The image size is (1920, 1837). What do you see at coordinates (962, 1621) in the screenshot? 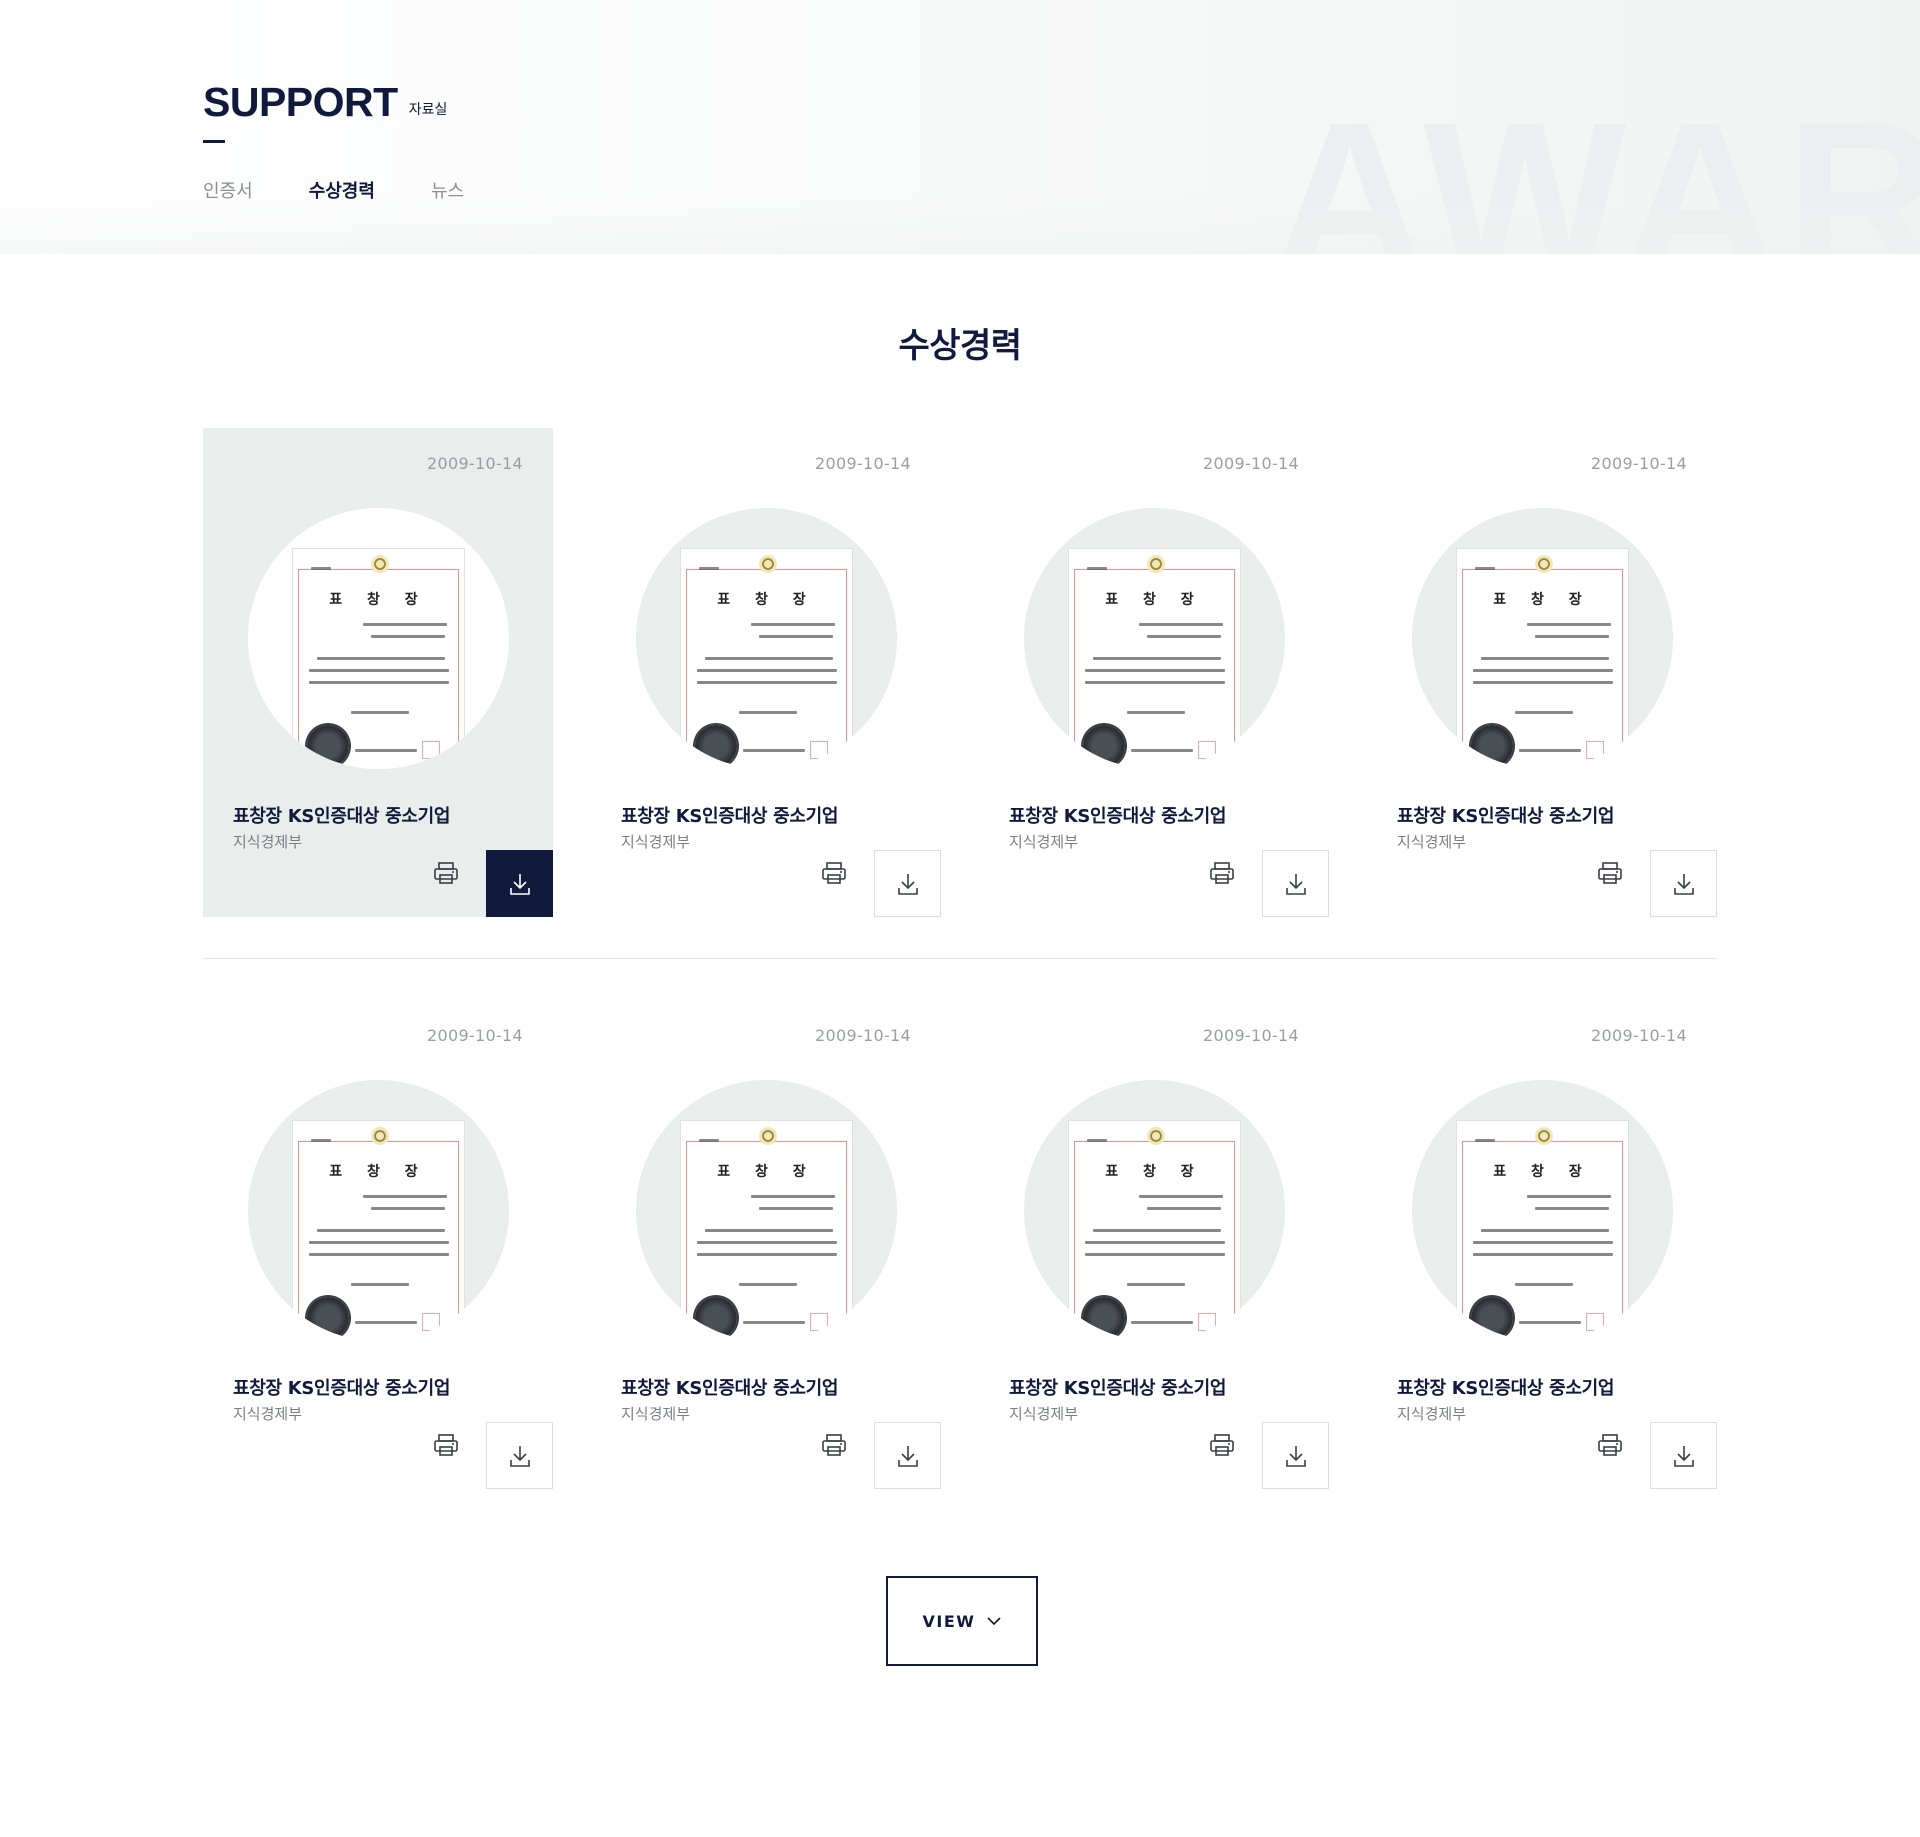
I see `view-more-button: VIEW` at bounding box center [962, 1621].